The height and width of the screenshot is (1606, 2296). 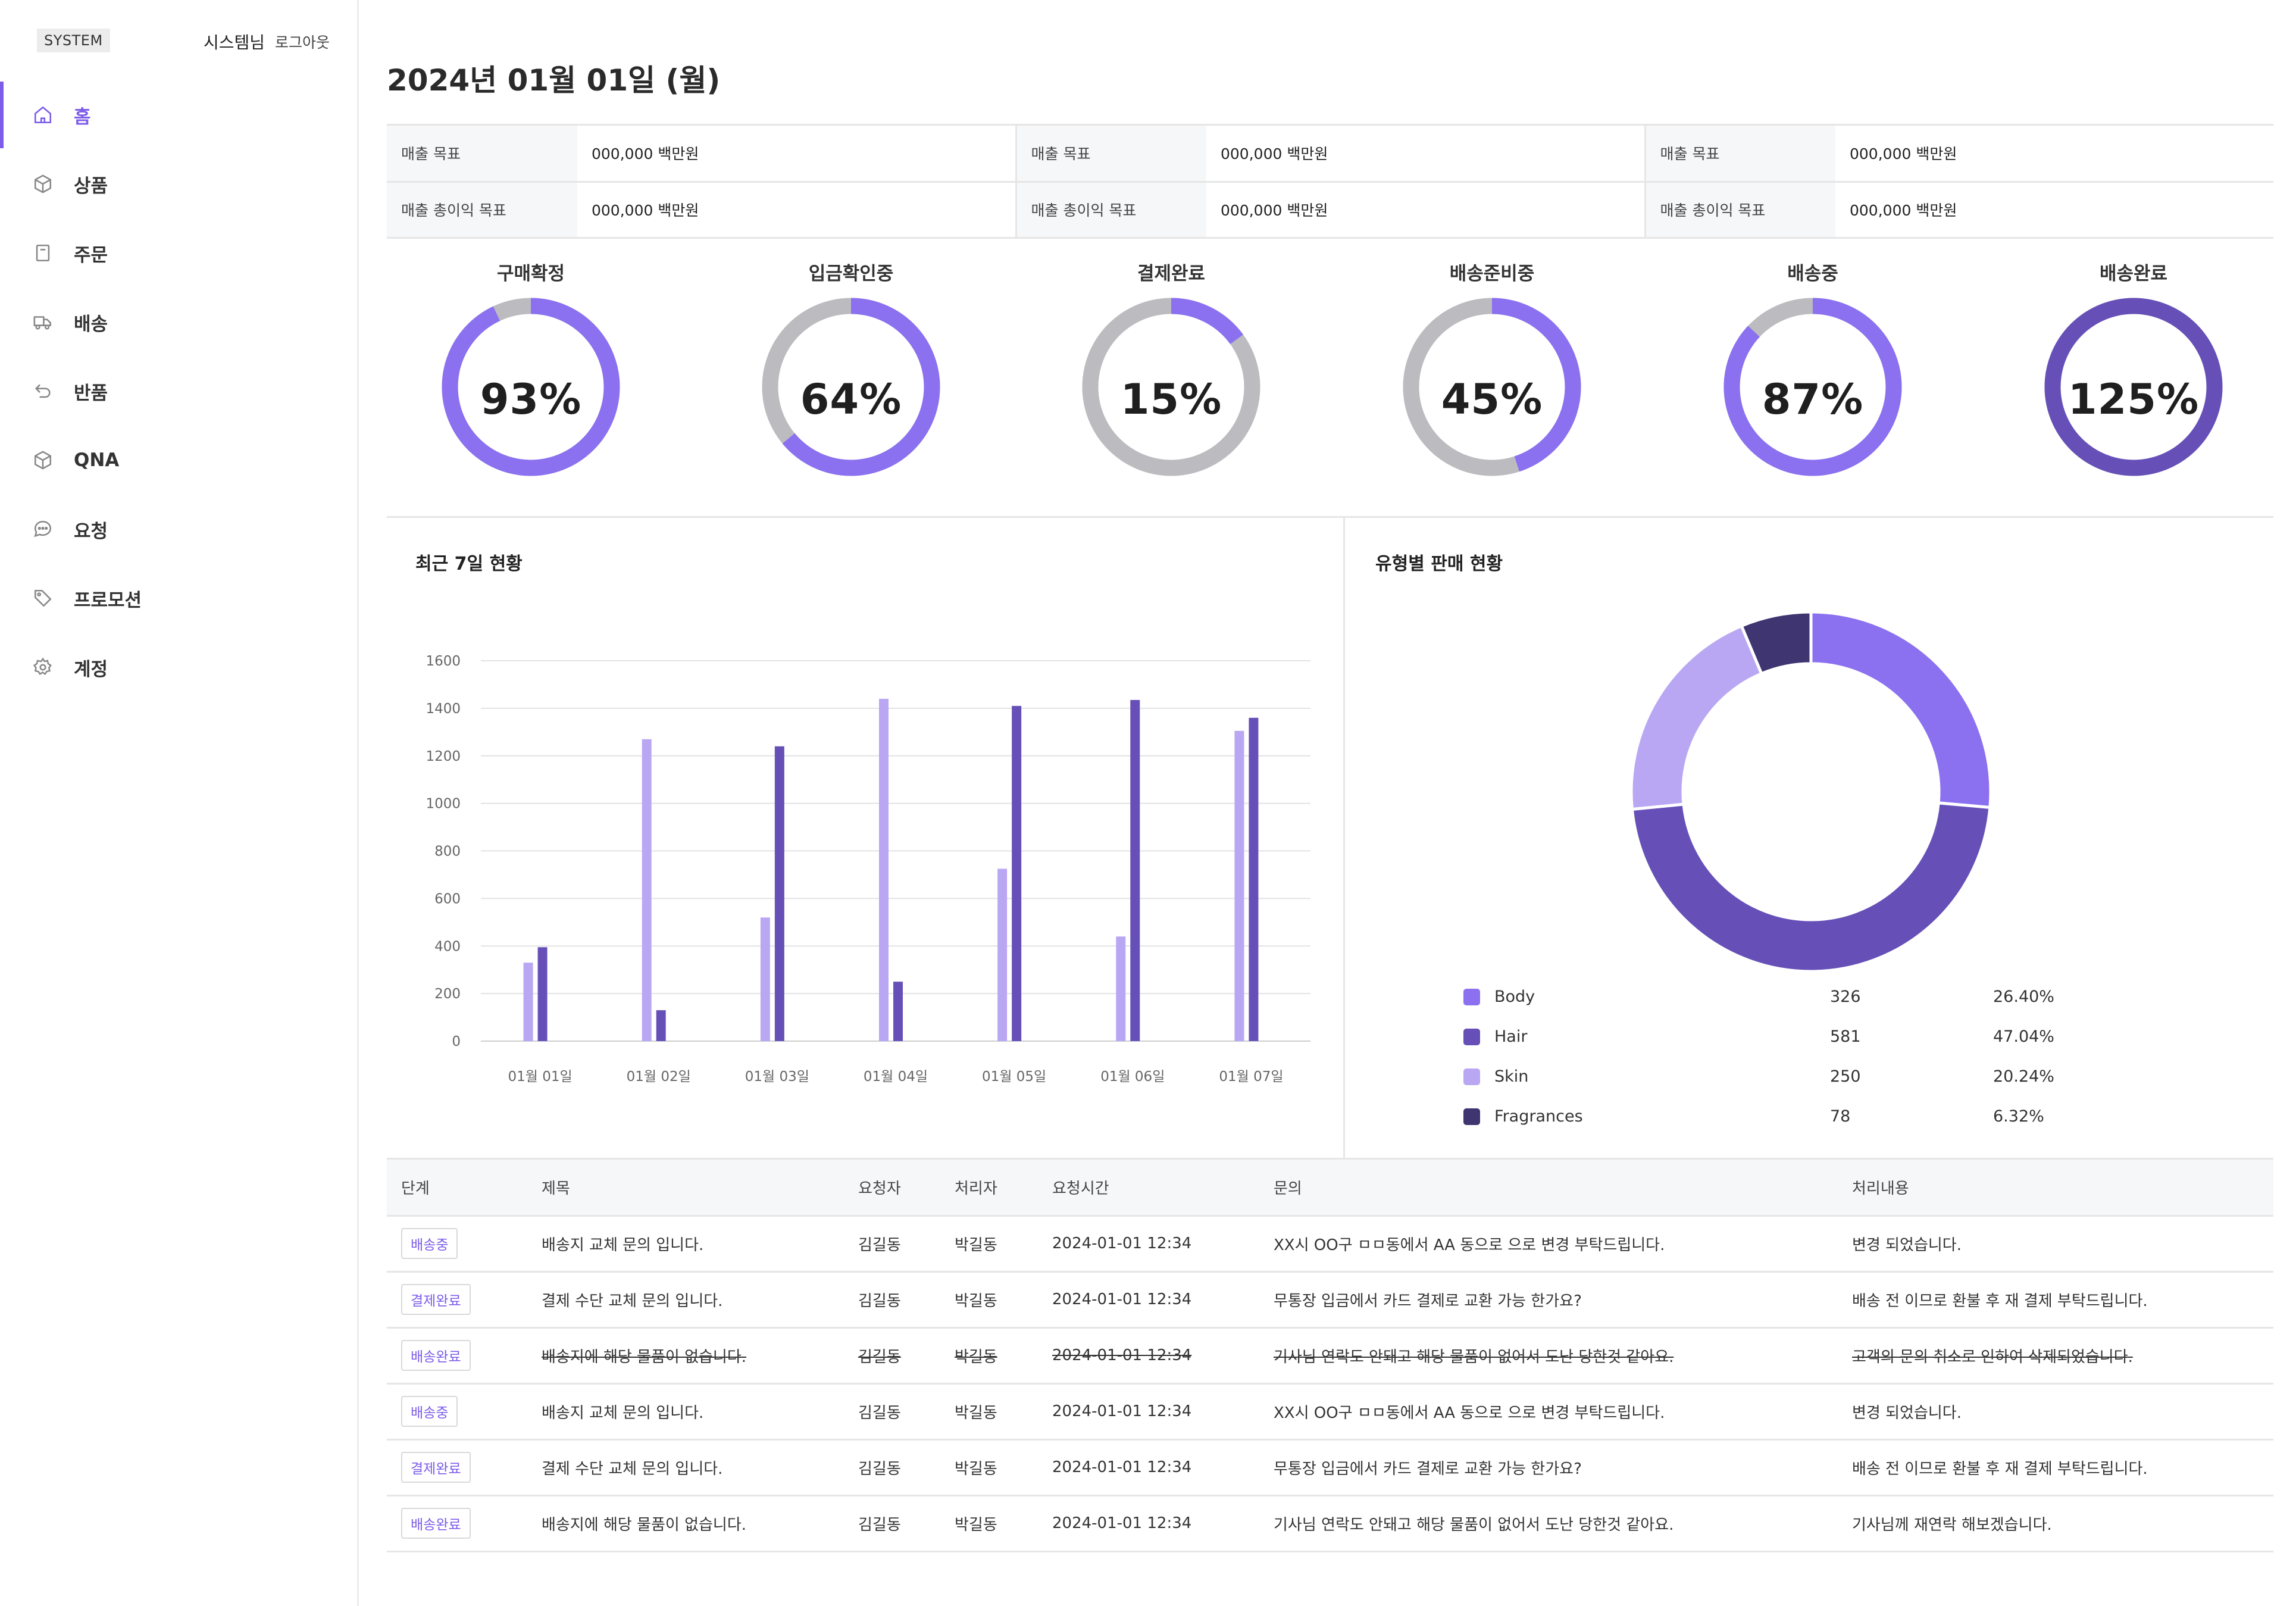 I want to click on status-cell: 배송완료, so click(x=457, y=1356).